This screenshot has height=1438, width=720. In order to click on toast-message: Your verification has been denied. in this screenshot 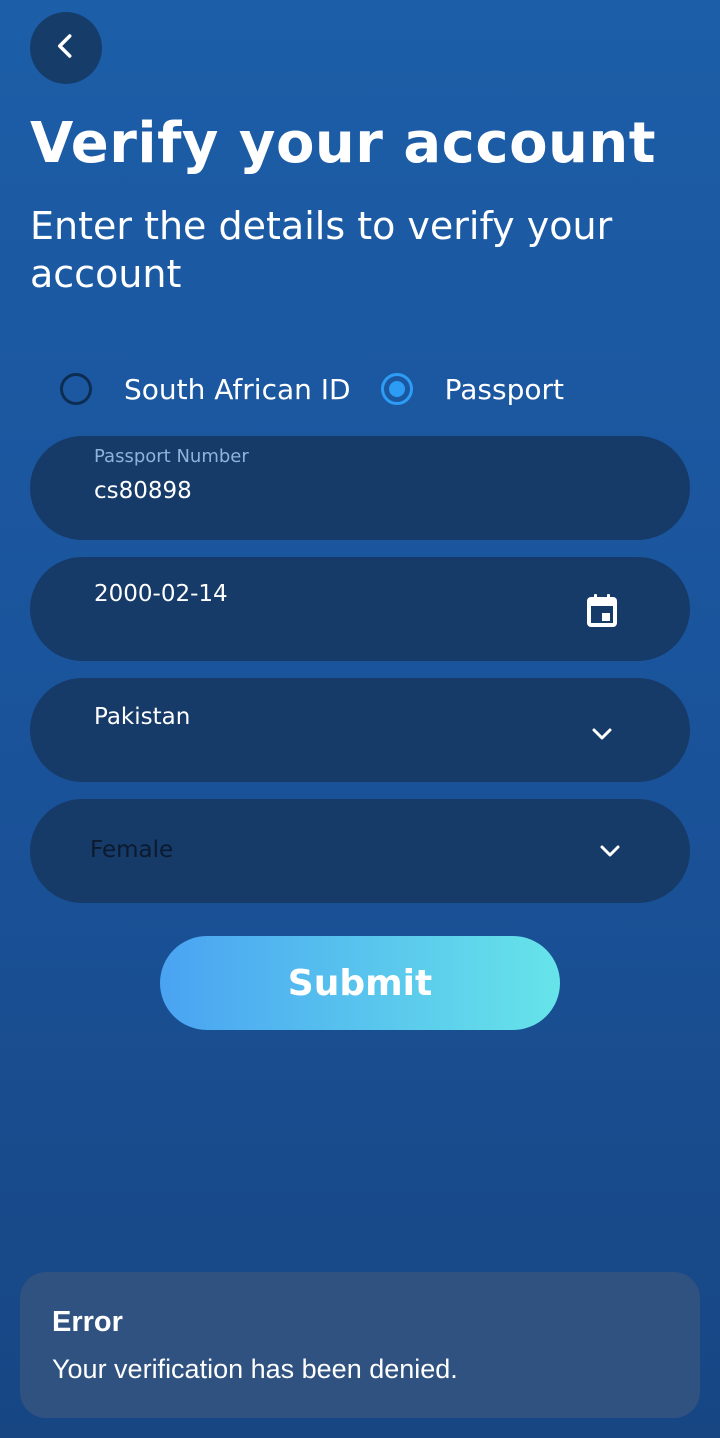, I will do `click(255, 1369)`.